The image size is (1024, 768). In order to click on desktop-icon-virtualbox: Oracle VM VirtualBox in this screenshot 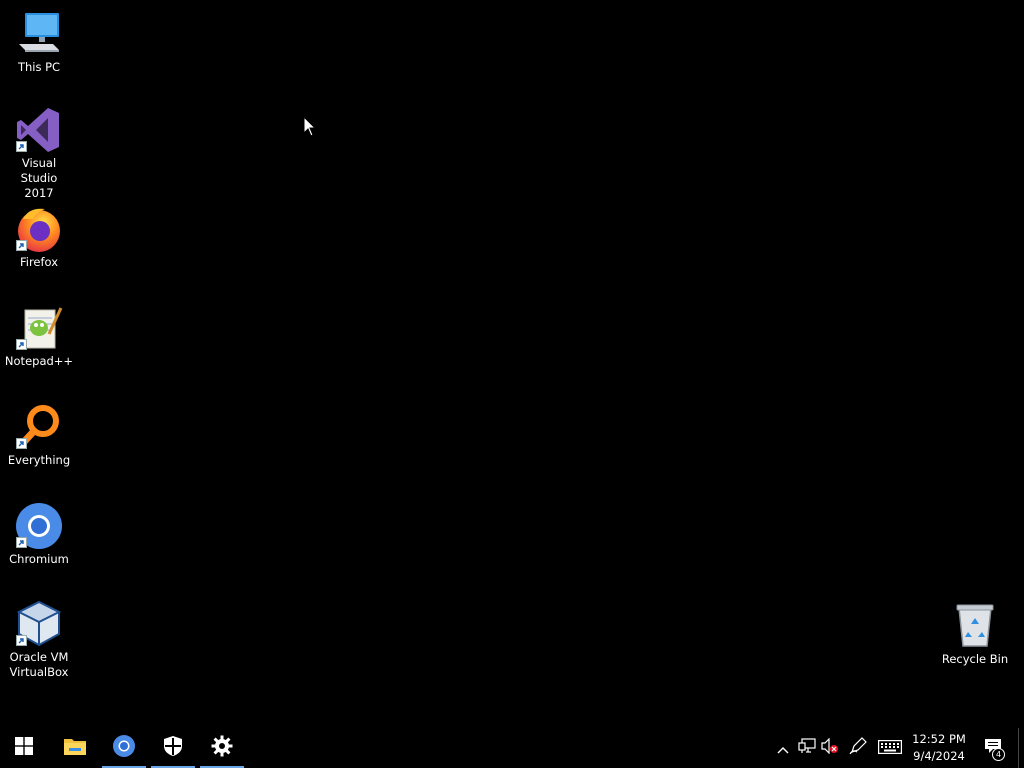, I will do `click(39, 640)`.